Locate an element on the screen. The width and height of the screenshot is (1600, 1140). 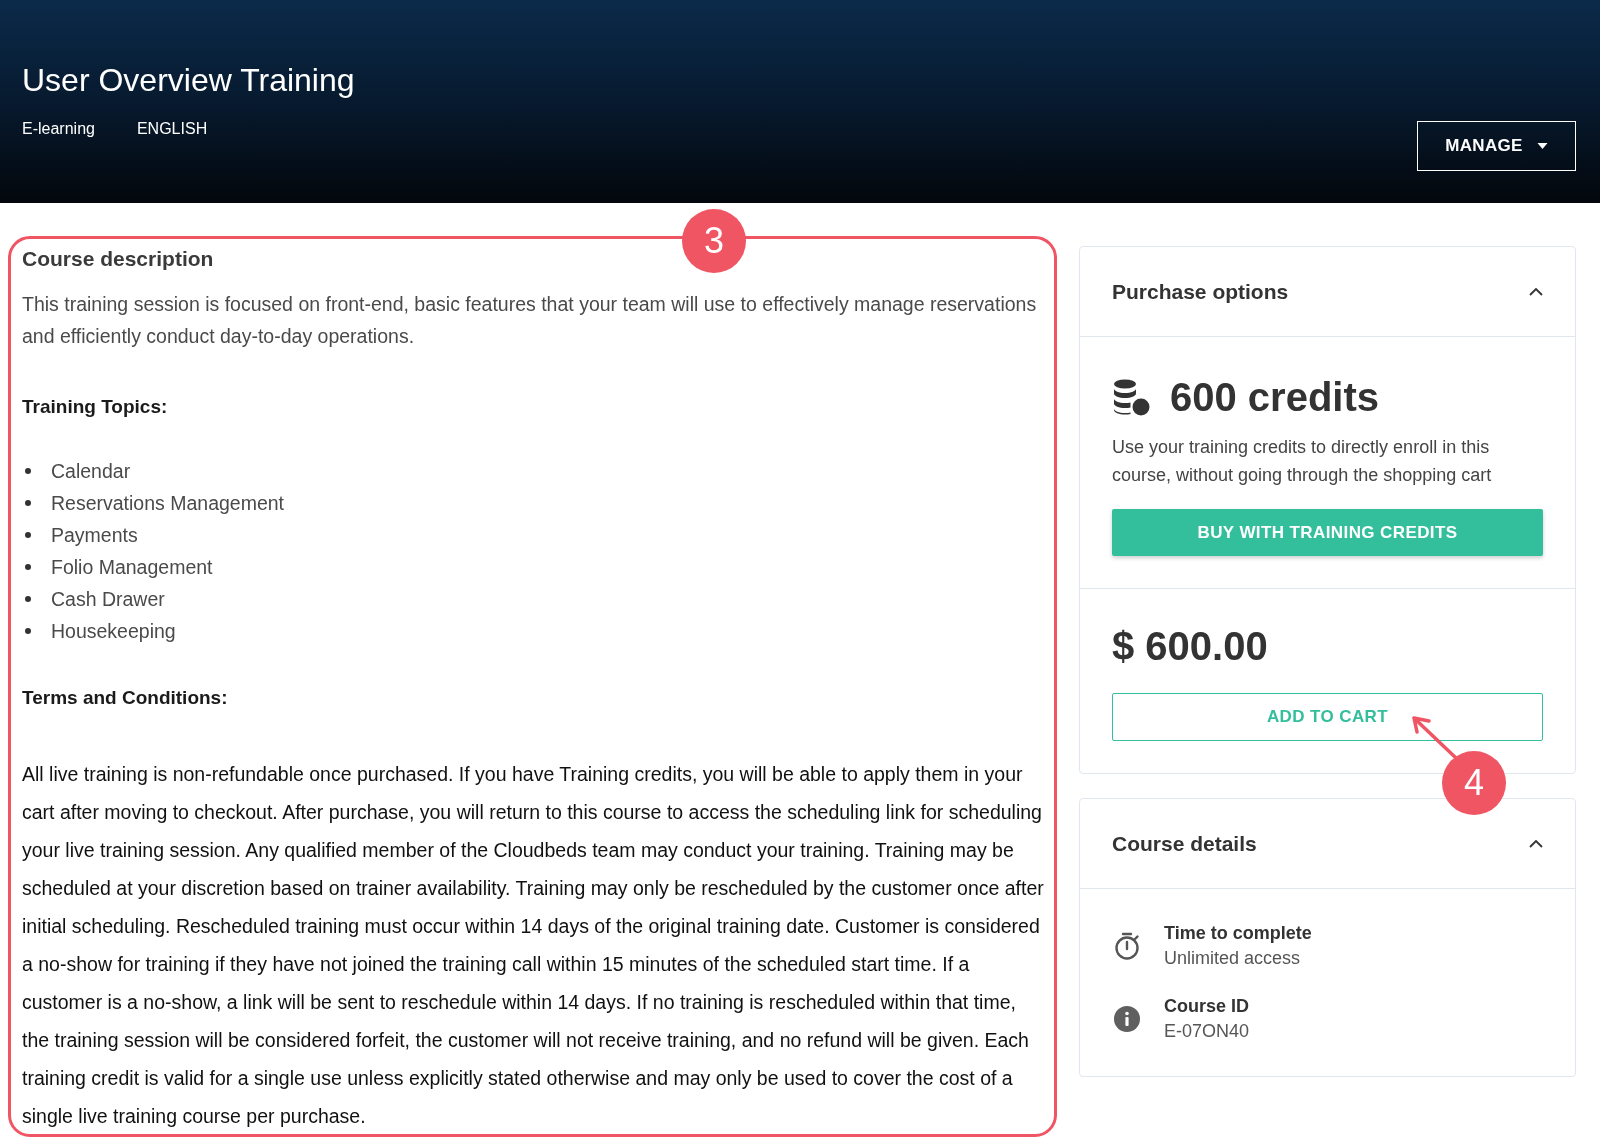
annotation-arrow is located at coordinates (1434, 737).